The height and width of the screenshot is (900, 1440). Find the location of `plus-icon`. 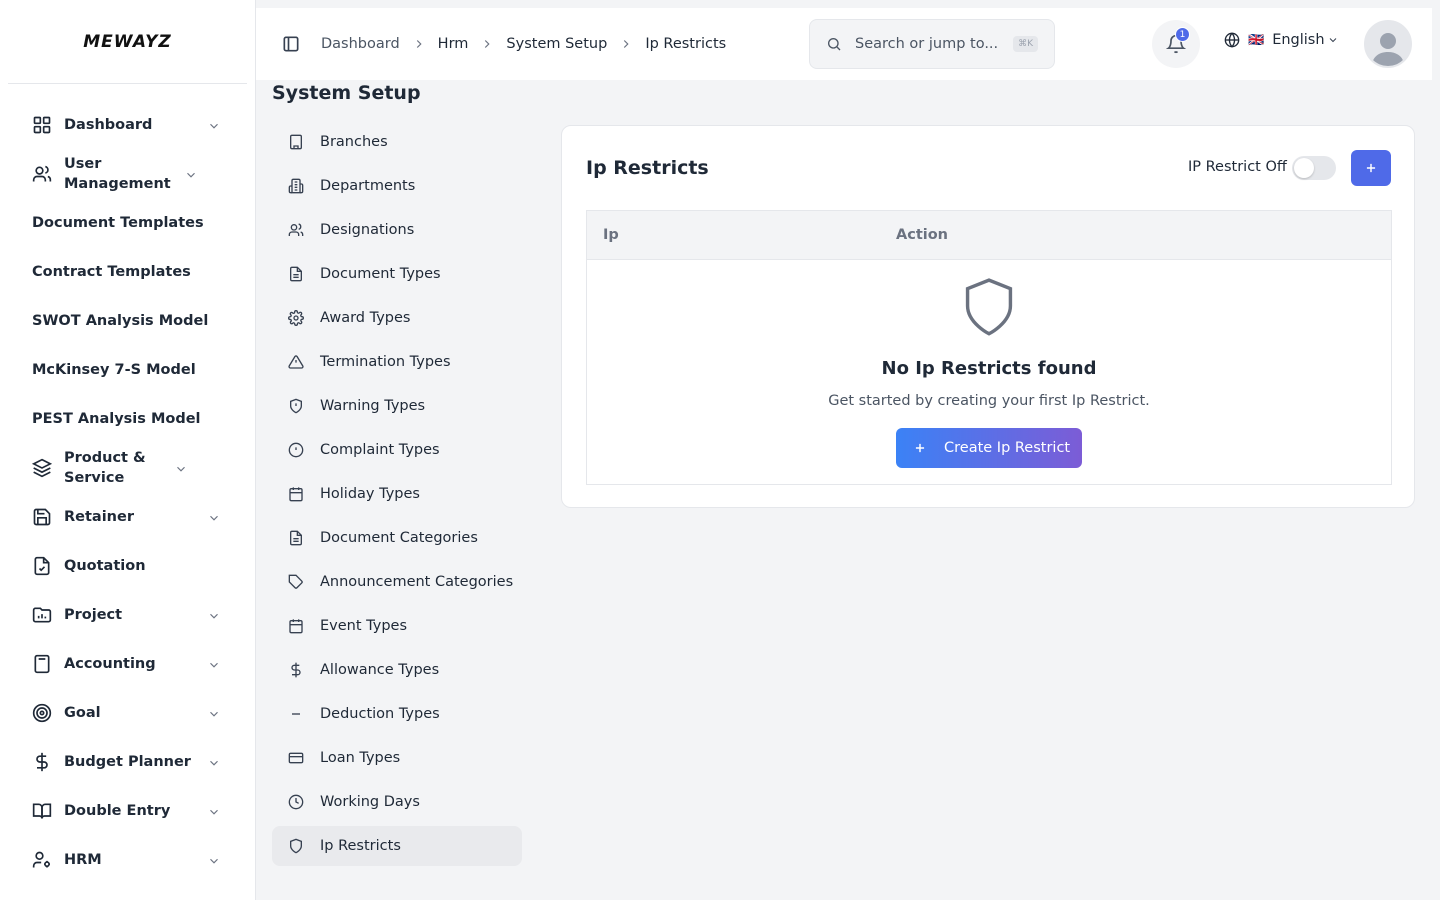

plus-icon is located at coordinates (920, 448).